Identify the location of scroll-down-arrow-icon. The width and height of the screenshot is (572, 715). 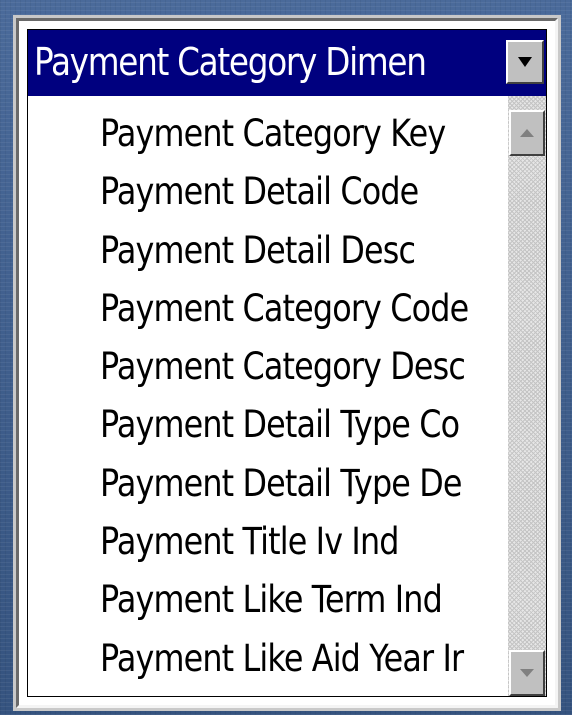
(527, 673).